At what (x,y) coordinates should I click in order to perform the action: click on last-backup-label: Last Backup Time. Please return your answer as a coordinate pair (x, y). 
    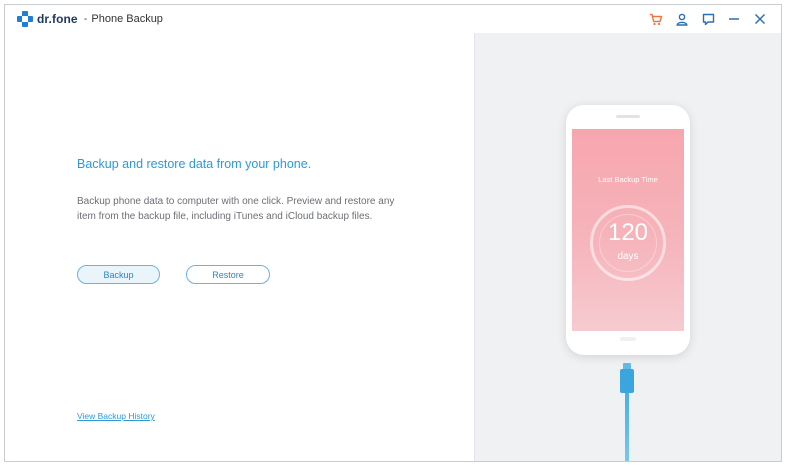
    Looking at the image, I should click on (628, 179).